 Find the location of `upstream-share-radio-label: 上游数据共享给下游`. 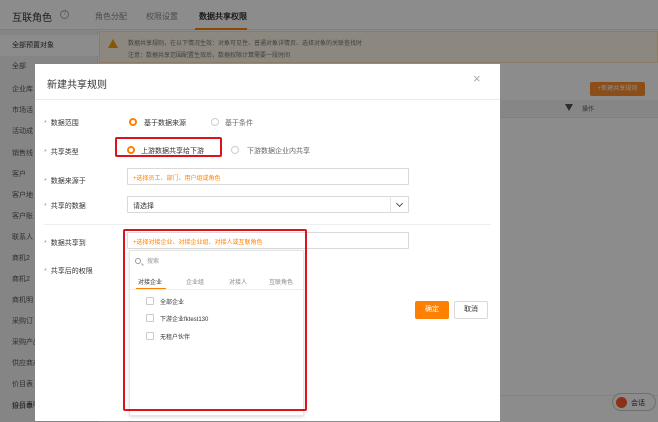

upstream-share-radio-label: 上游数据共享给下游 is located at coordinates (172, 151).